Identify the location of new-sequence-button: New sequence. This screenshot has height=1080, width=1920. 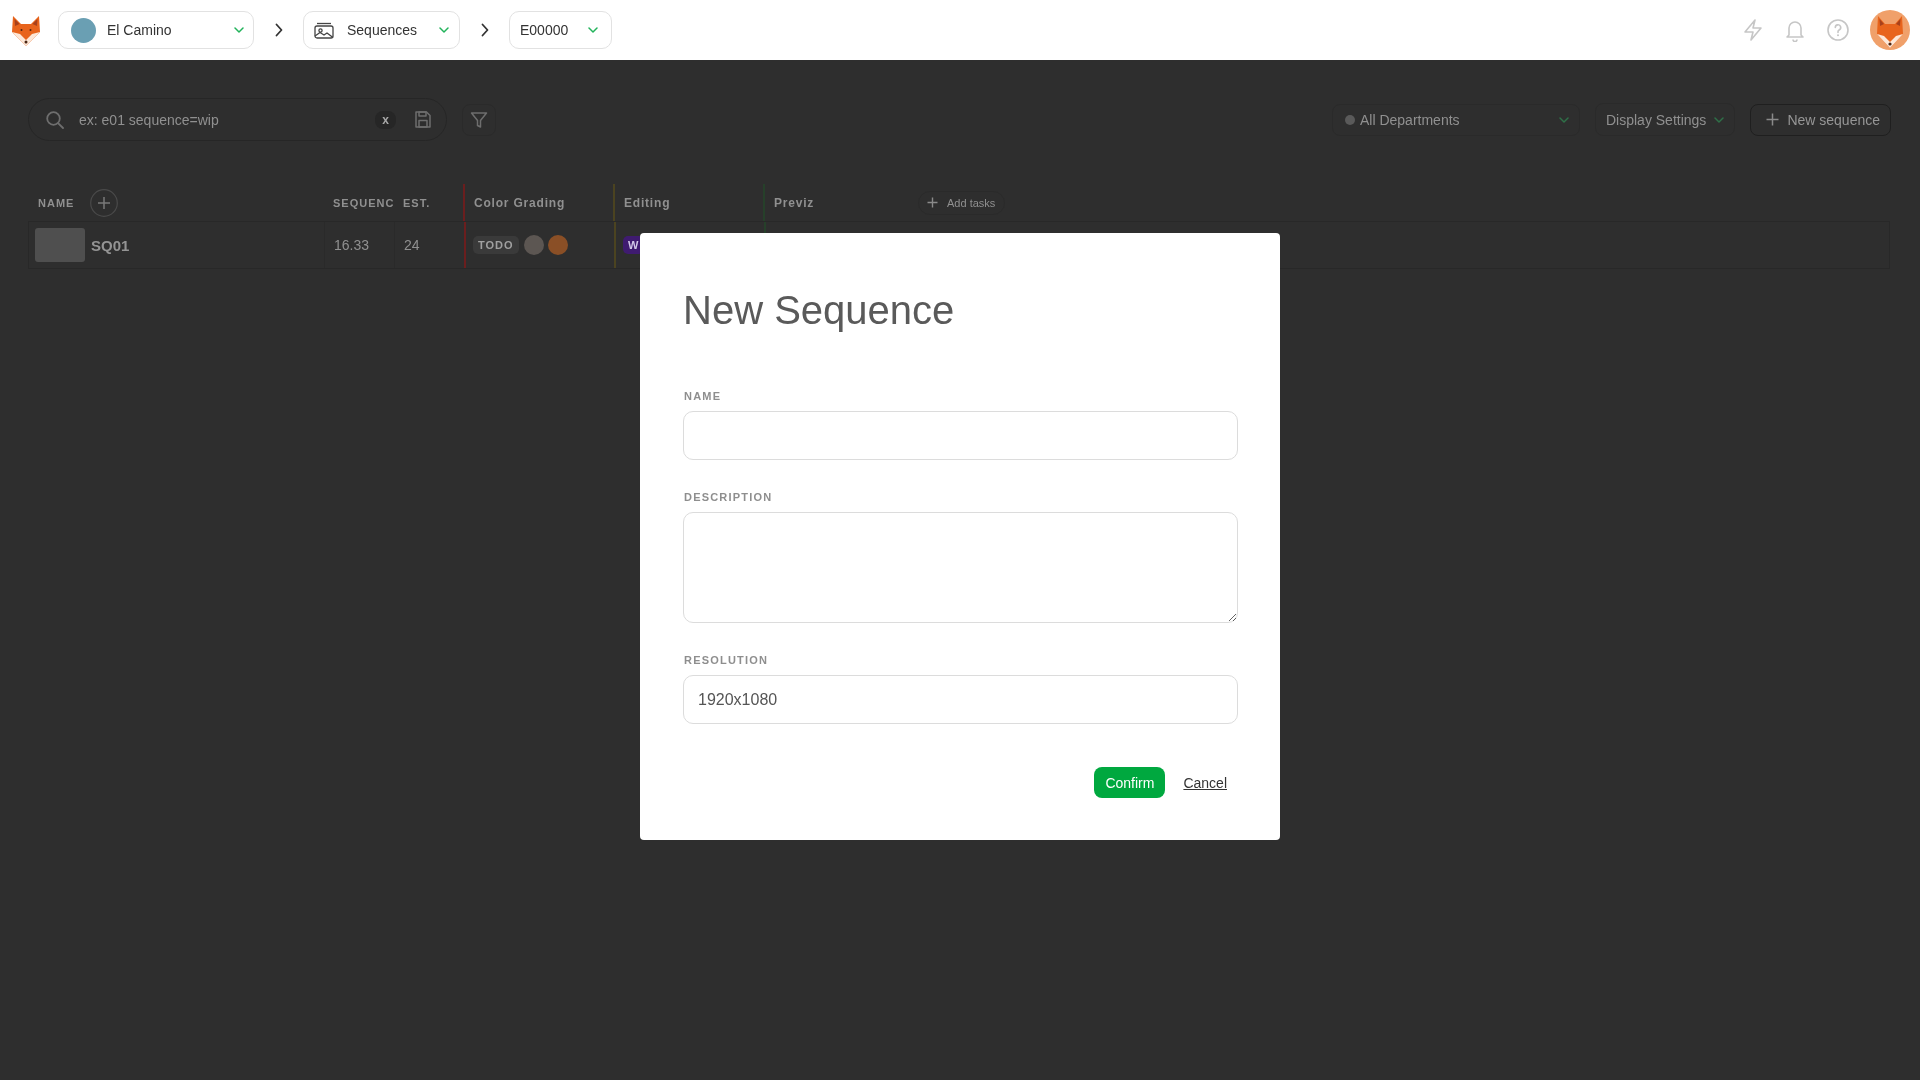
(1820, 119).